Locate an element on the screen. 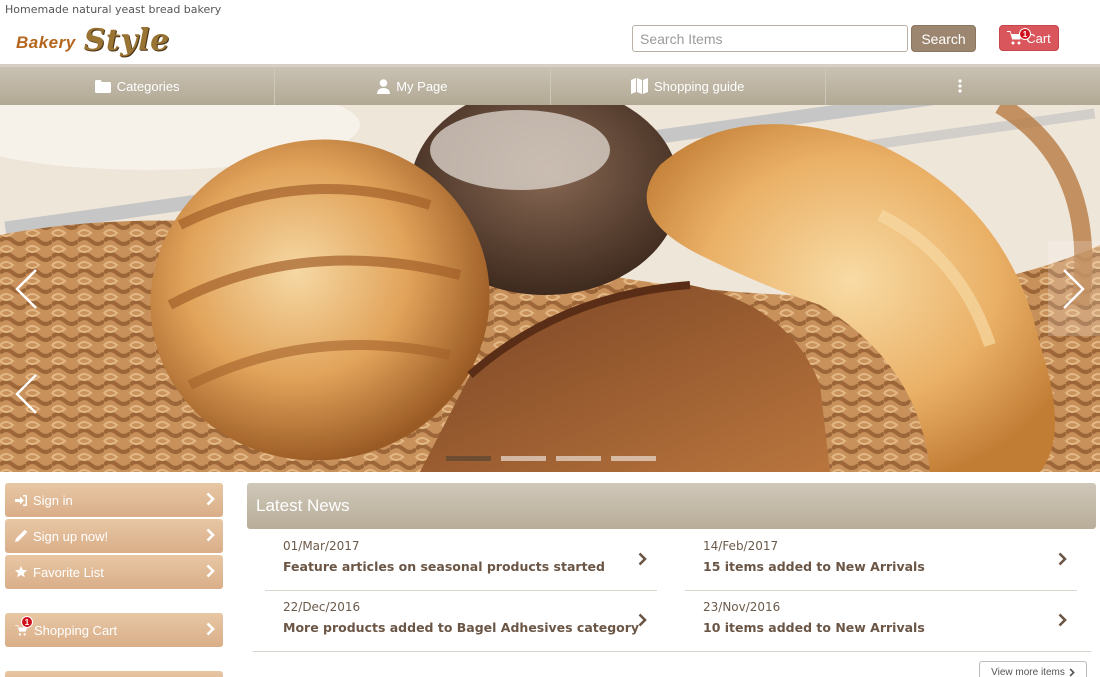  sign-in-icon is located at coordinates (21, 500).